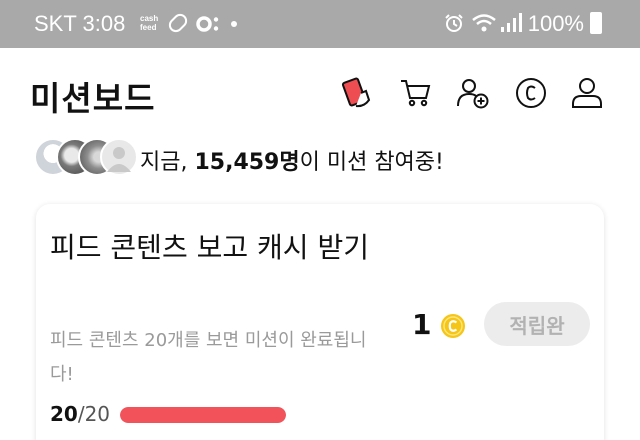 Image resolution: width=640 pixels, height=440 pixels. Describe the element at coordinates (511, 22) in the screenshot. I see `signal-icon` at that location.